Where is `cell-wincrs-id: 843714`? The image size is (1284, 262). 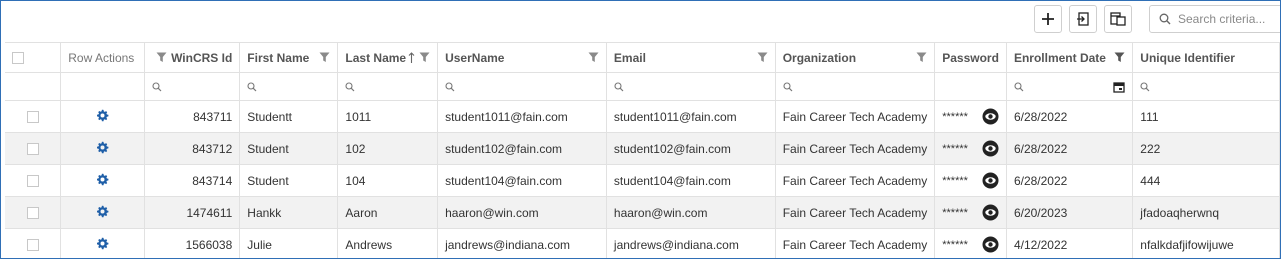 cell-wincrs-id: 843714 is located at coordinates (192, 180).